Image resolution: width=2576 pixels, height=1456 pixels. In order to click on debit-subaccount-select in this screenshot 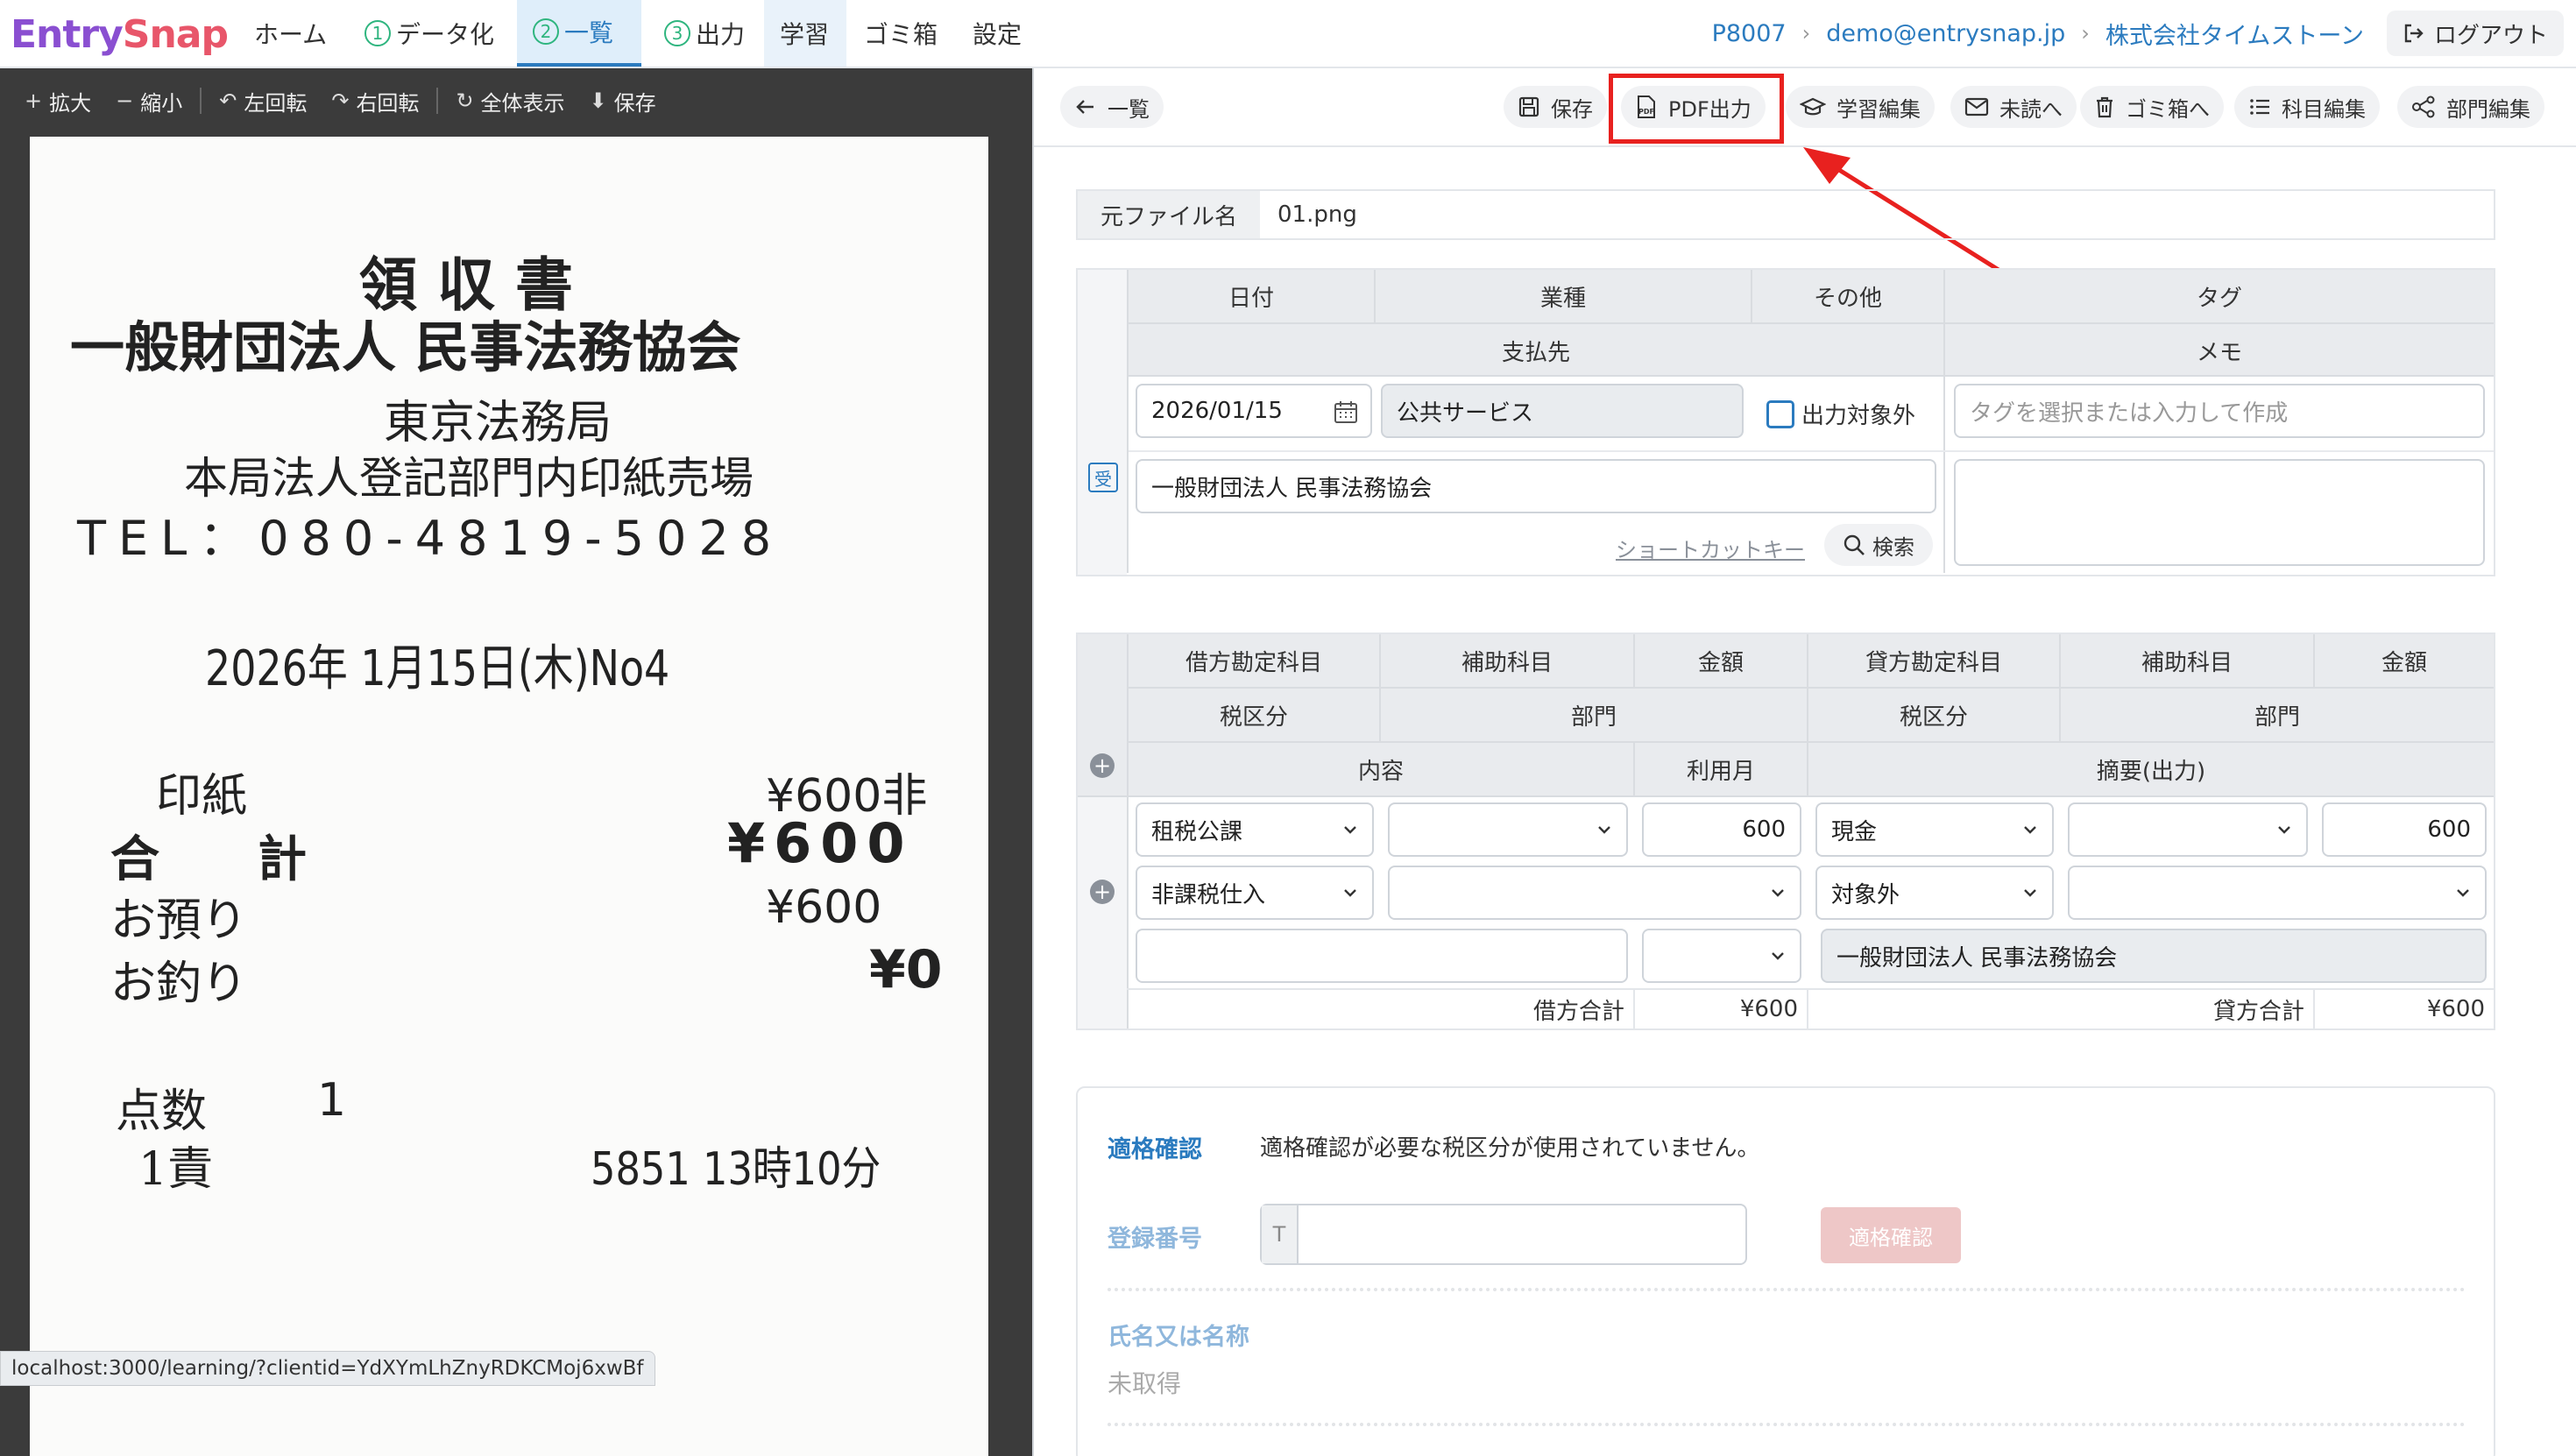, I will do `click(1508, 829)`.